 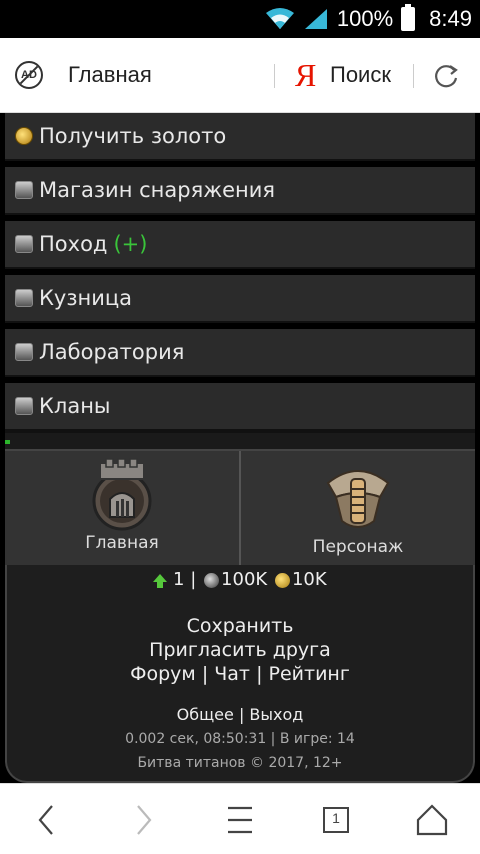 I want to click on tabs-count: 1, so click(x=336, y=818).